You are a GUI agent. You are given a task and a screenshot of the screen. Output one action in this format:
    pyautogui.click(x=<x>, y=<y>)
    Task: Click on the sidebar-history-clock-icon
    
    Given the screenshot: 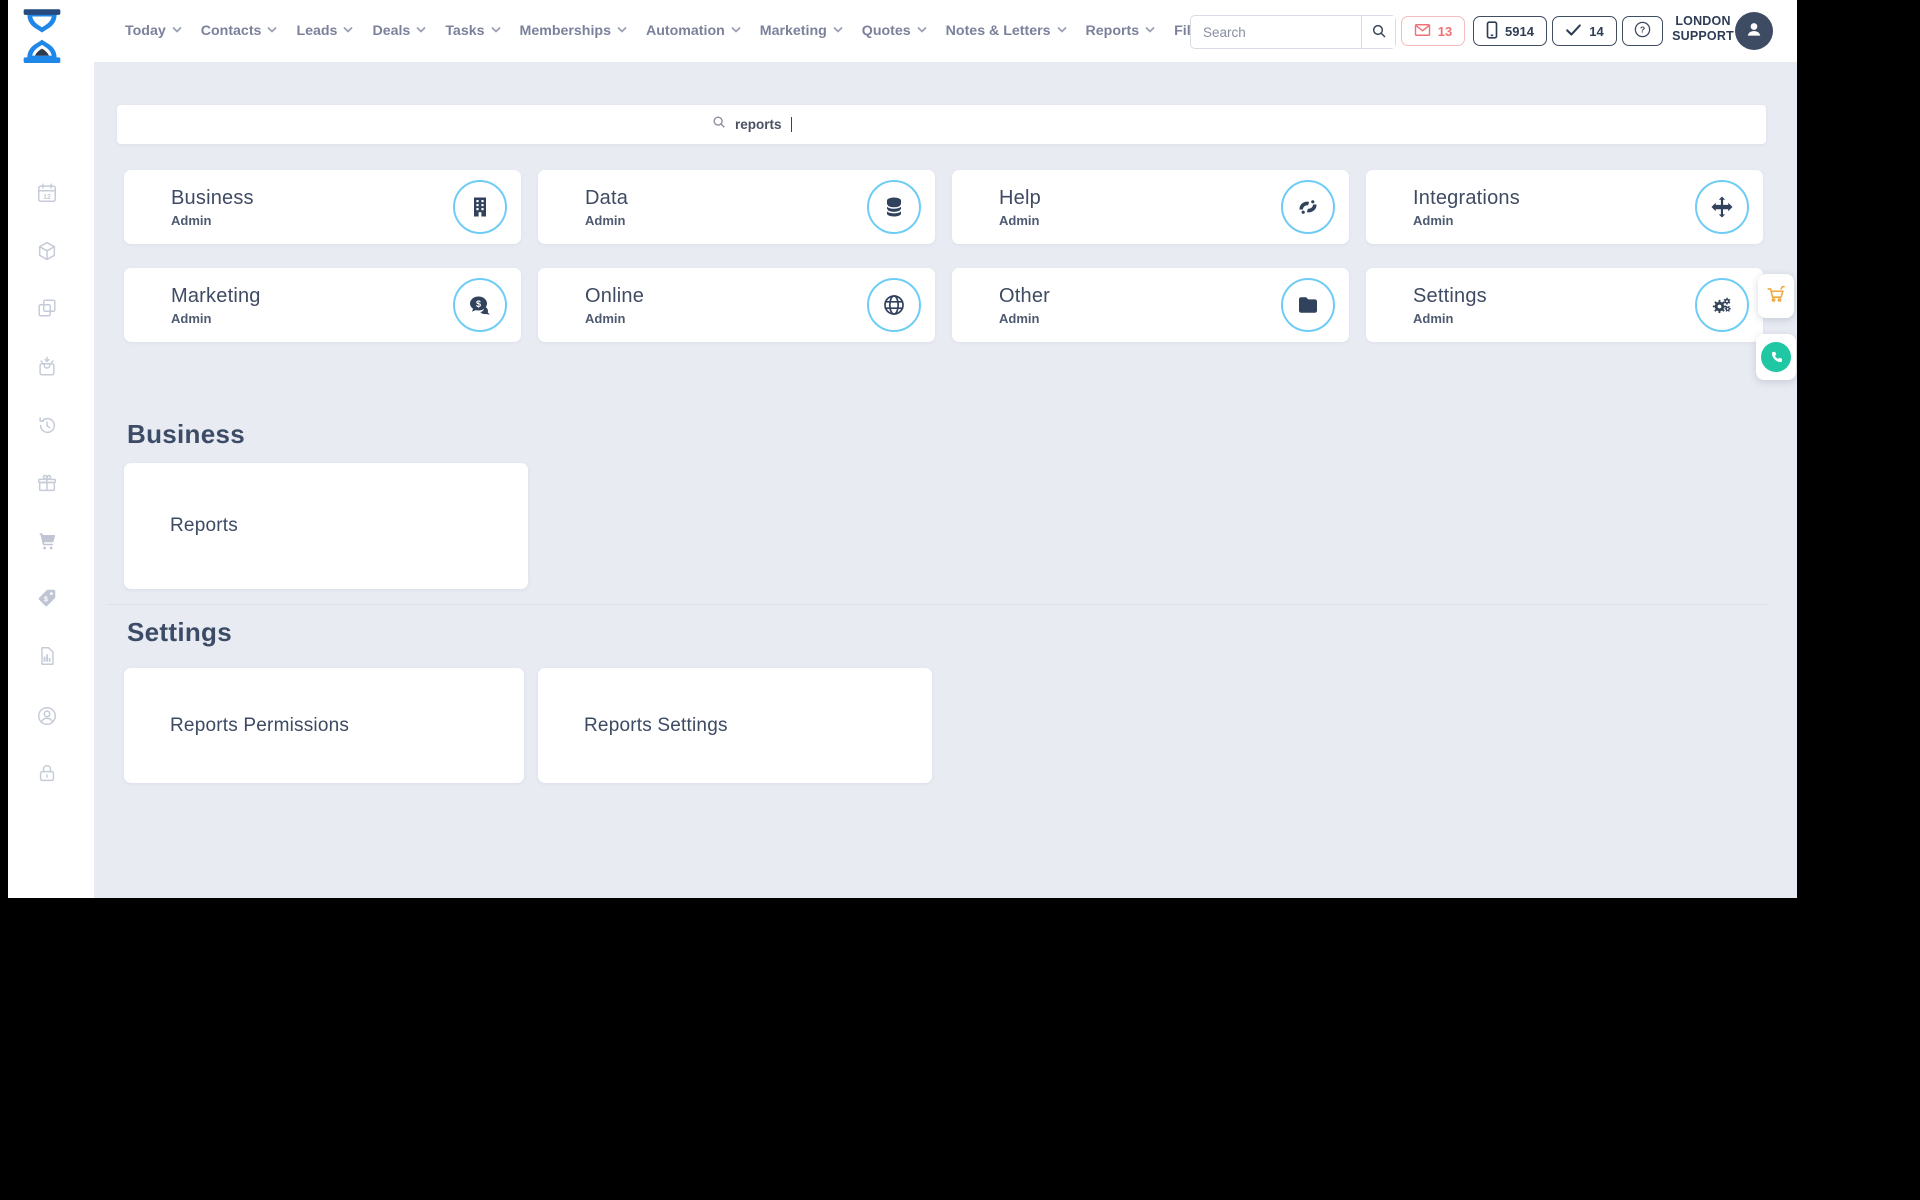 What is the action you would take?
    pyautogui.click(x=47, y=425)
    